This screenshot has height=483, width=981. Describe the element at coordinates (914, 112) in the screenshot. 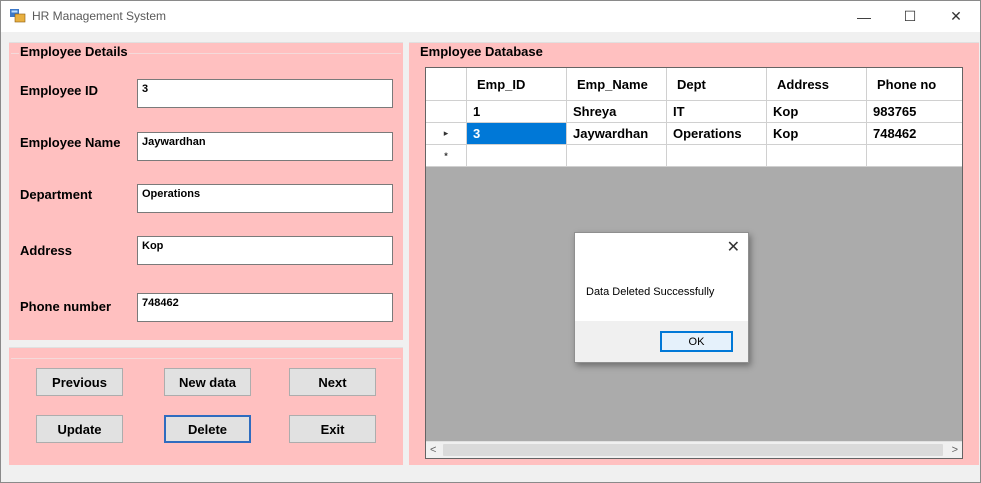

I see `cell-phone: 983765` at that location.